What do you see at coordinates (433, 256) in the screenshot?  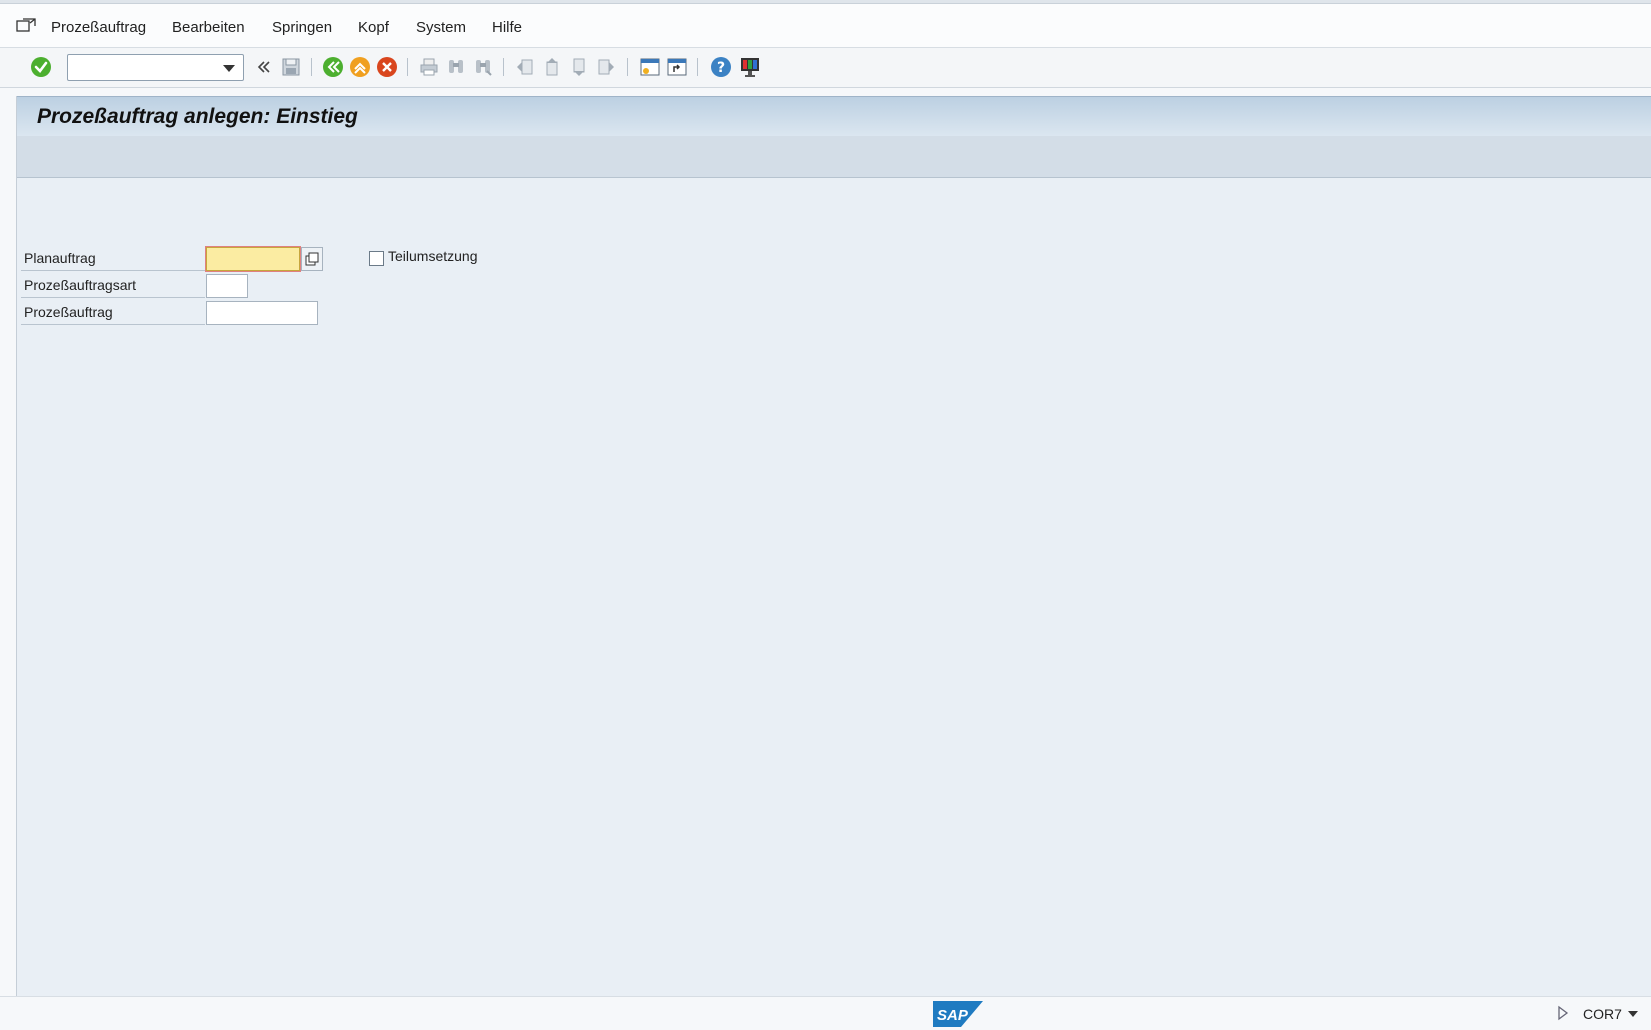 I see `teilumsetzung-label: Teilumsetzung` at bounding box center [433, 256].